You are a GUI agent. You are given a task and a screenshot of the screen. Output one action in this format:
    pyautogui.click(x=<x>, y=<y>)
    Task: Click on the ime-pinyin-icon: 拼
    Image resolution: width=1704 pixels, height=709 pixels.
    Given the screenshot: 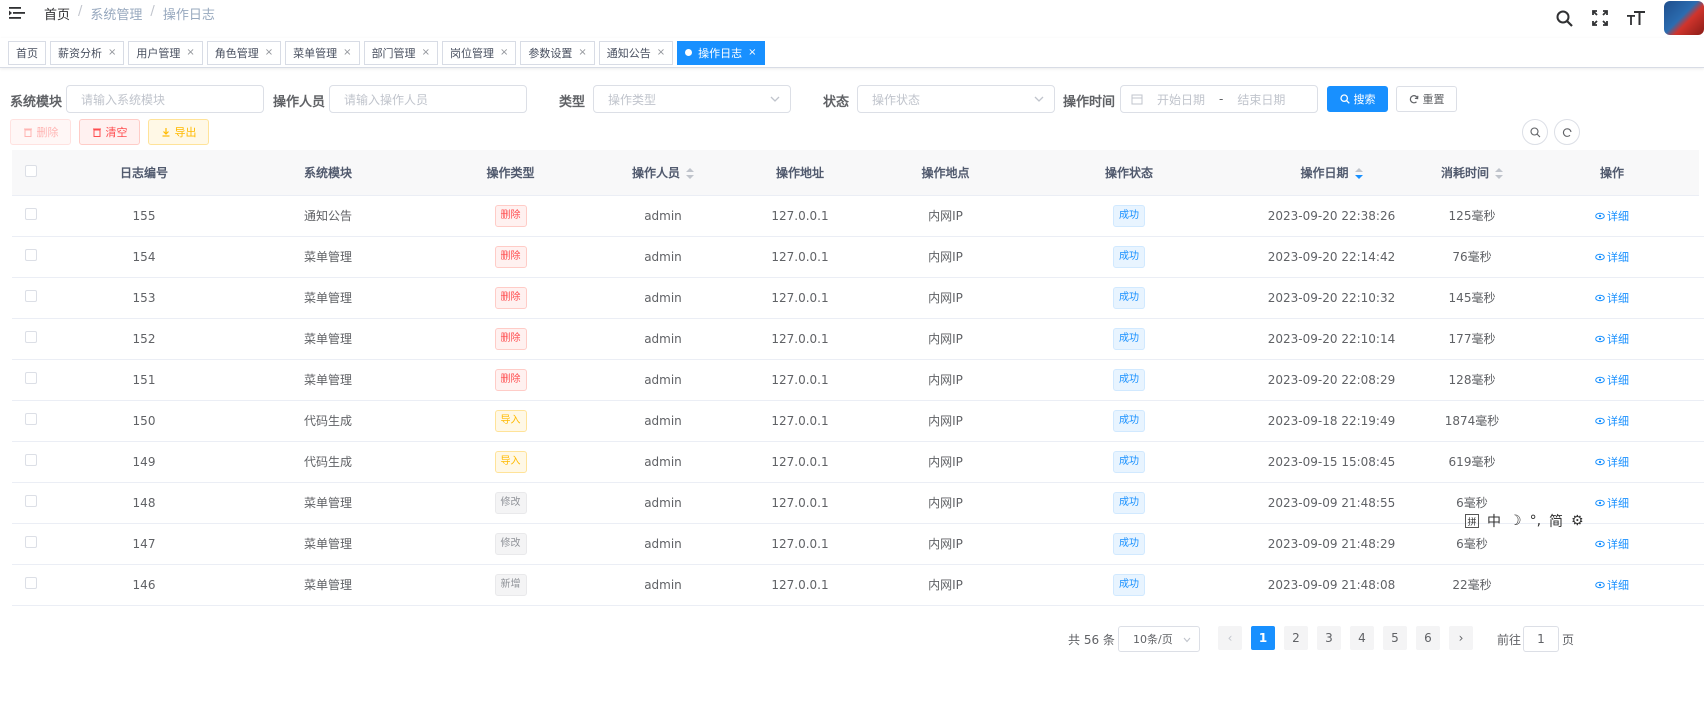 What is the action you would take?
    pyautogui.click(x=1472, y=521)
    